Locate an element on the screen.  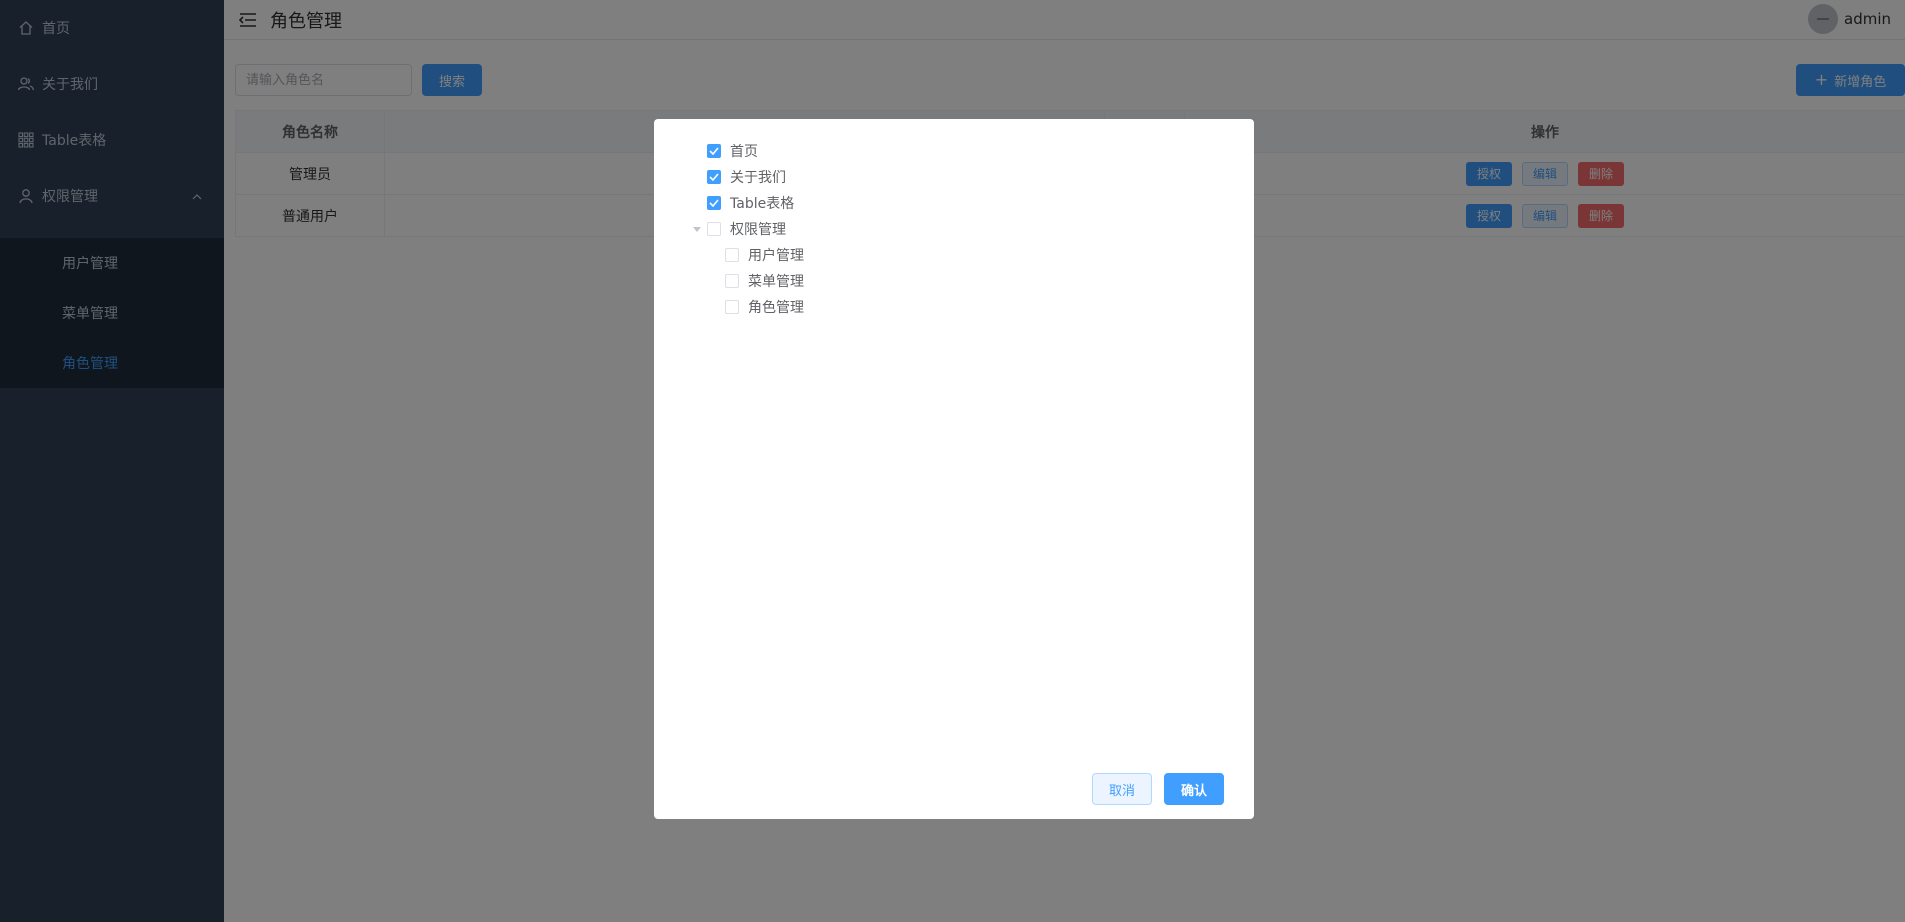
tree-node-about: 关于我们 is located at coordinates (746, 177).